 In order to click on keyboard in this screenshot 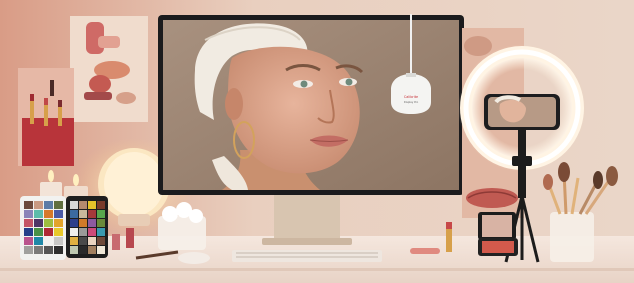, I will do `click(307, 256)`.